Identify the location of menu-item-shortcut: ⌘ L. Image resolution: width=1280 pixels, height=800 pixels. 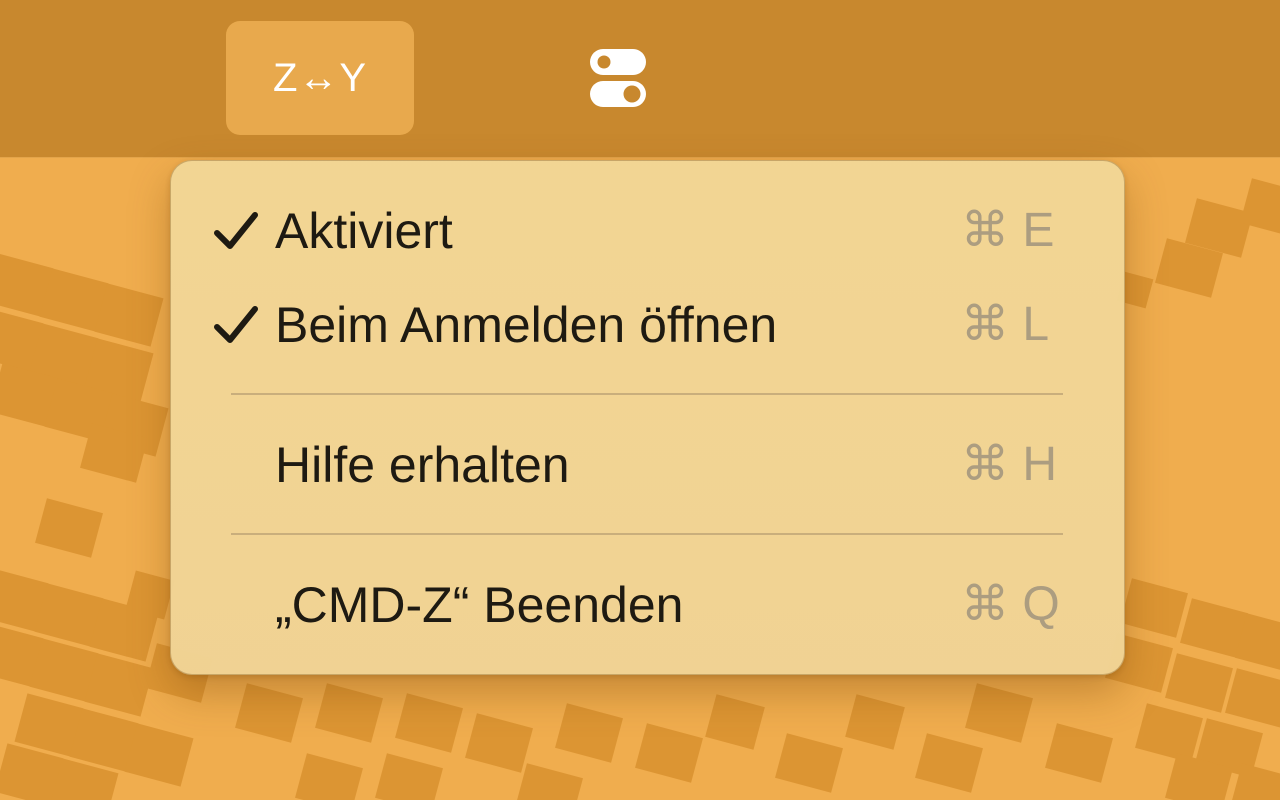
(1005, 324).